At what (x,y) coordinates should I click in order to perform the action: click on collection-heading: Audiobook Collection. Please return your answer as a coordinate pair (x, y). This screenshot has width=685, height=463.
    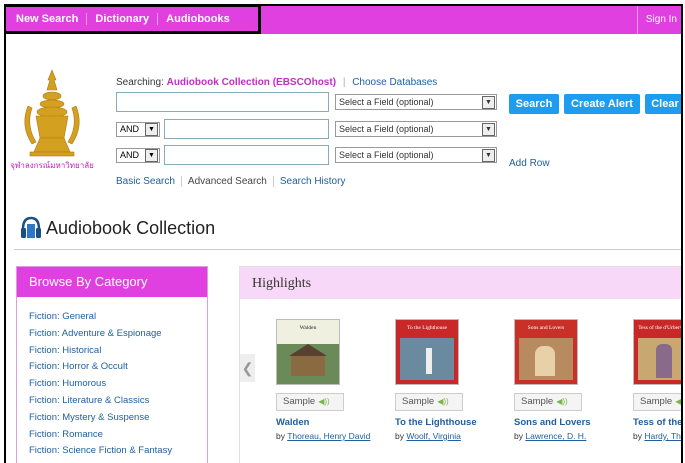
    Looking at the image, I should click on (117, 228).